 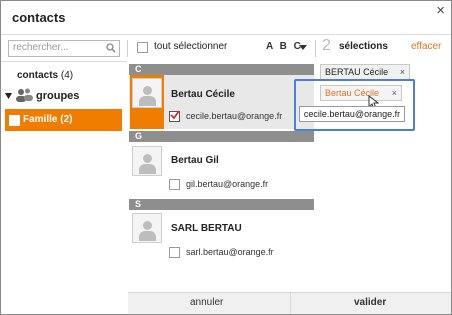 What do you see at coordinates (195, 160) in the screenshot?
I see `contact-name: Bertau Gil` at bounding box center [195, 160].